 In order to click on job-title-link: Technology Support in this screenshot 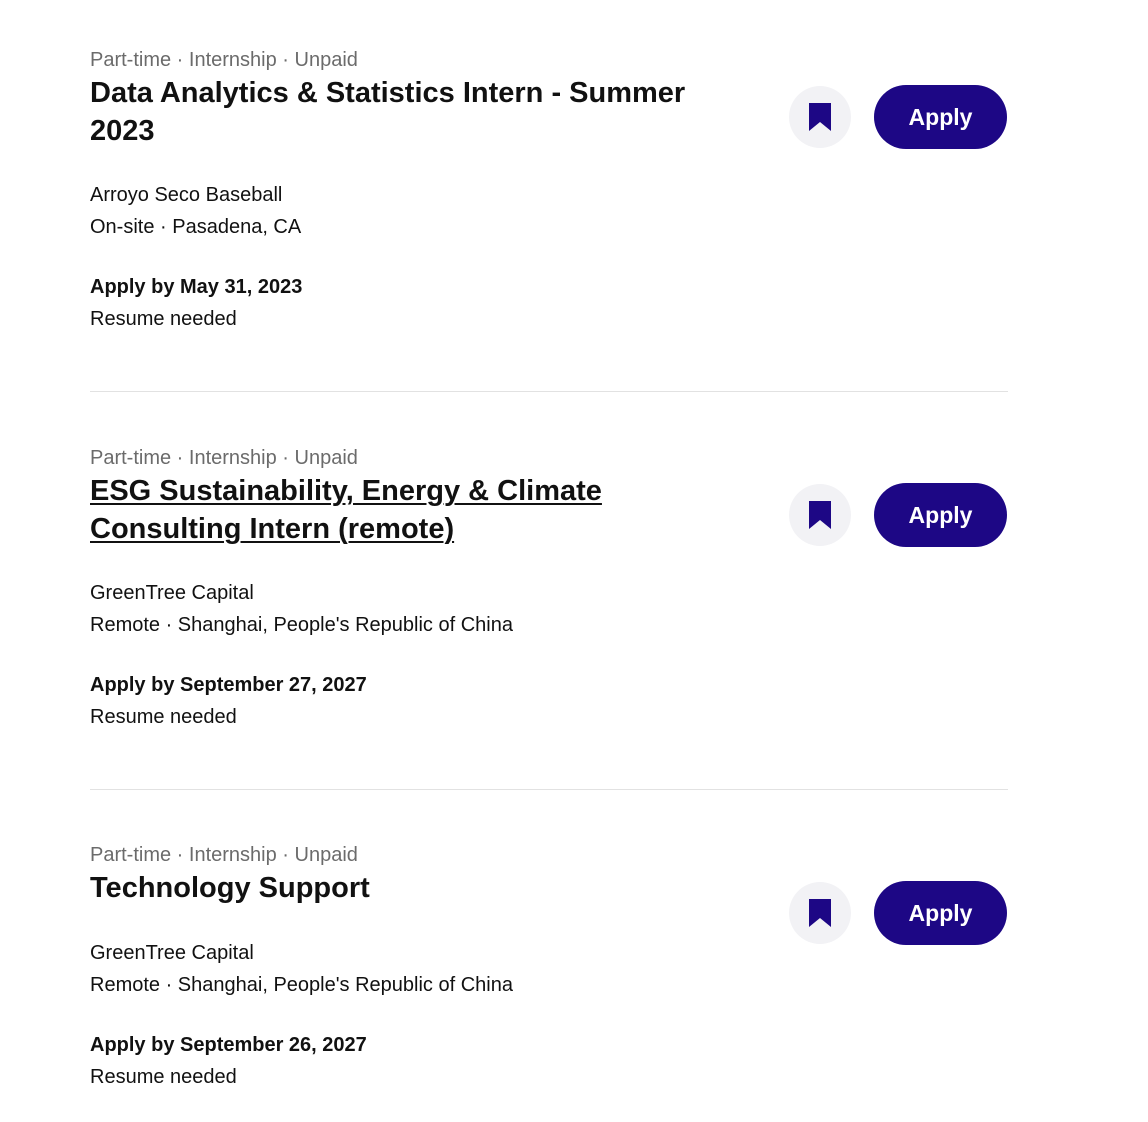, I will do `click(415, 888)`.